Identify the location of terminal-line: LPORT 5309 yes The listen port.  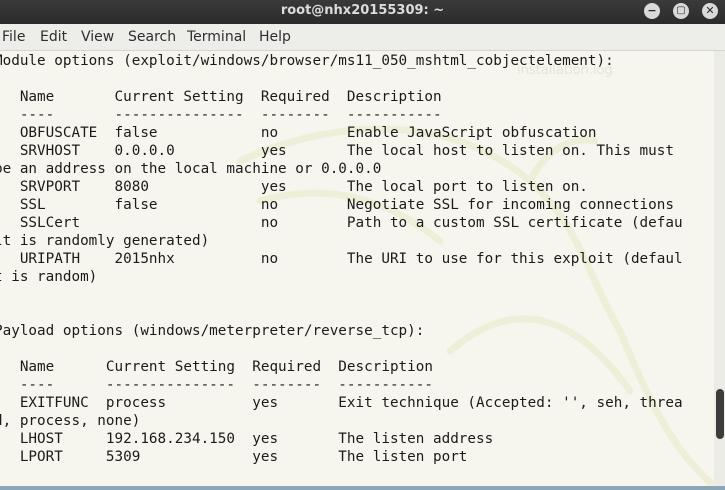
(234, 457).